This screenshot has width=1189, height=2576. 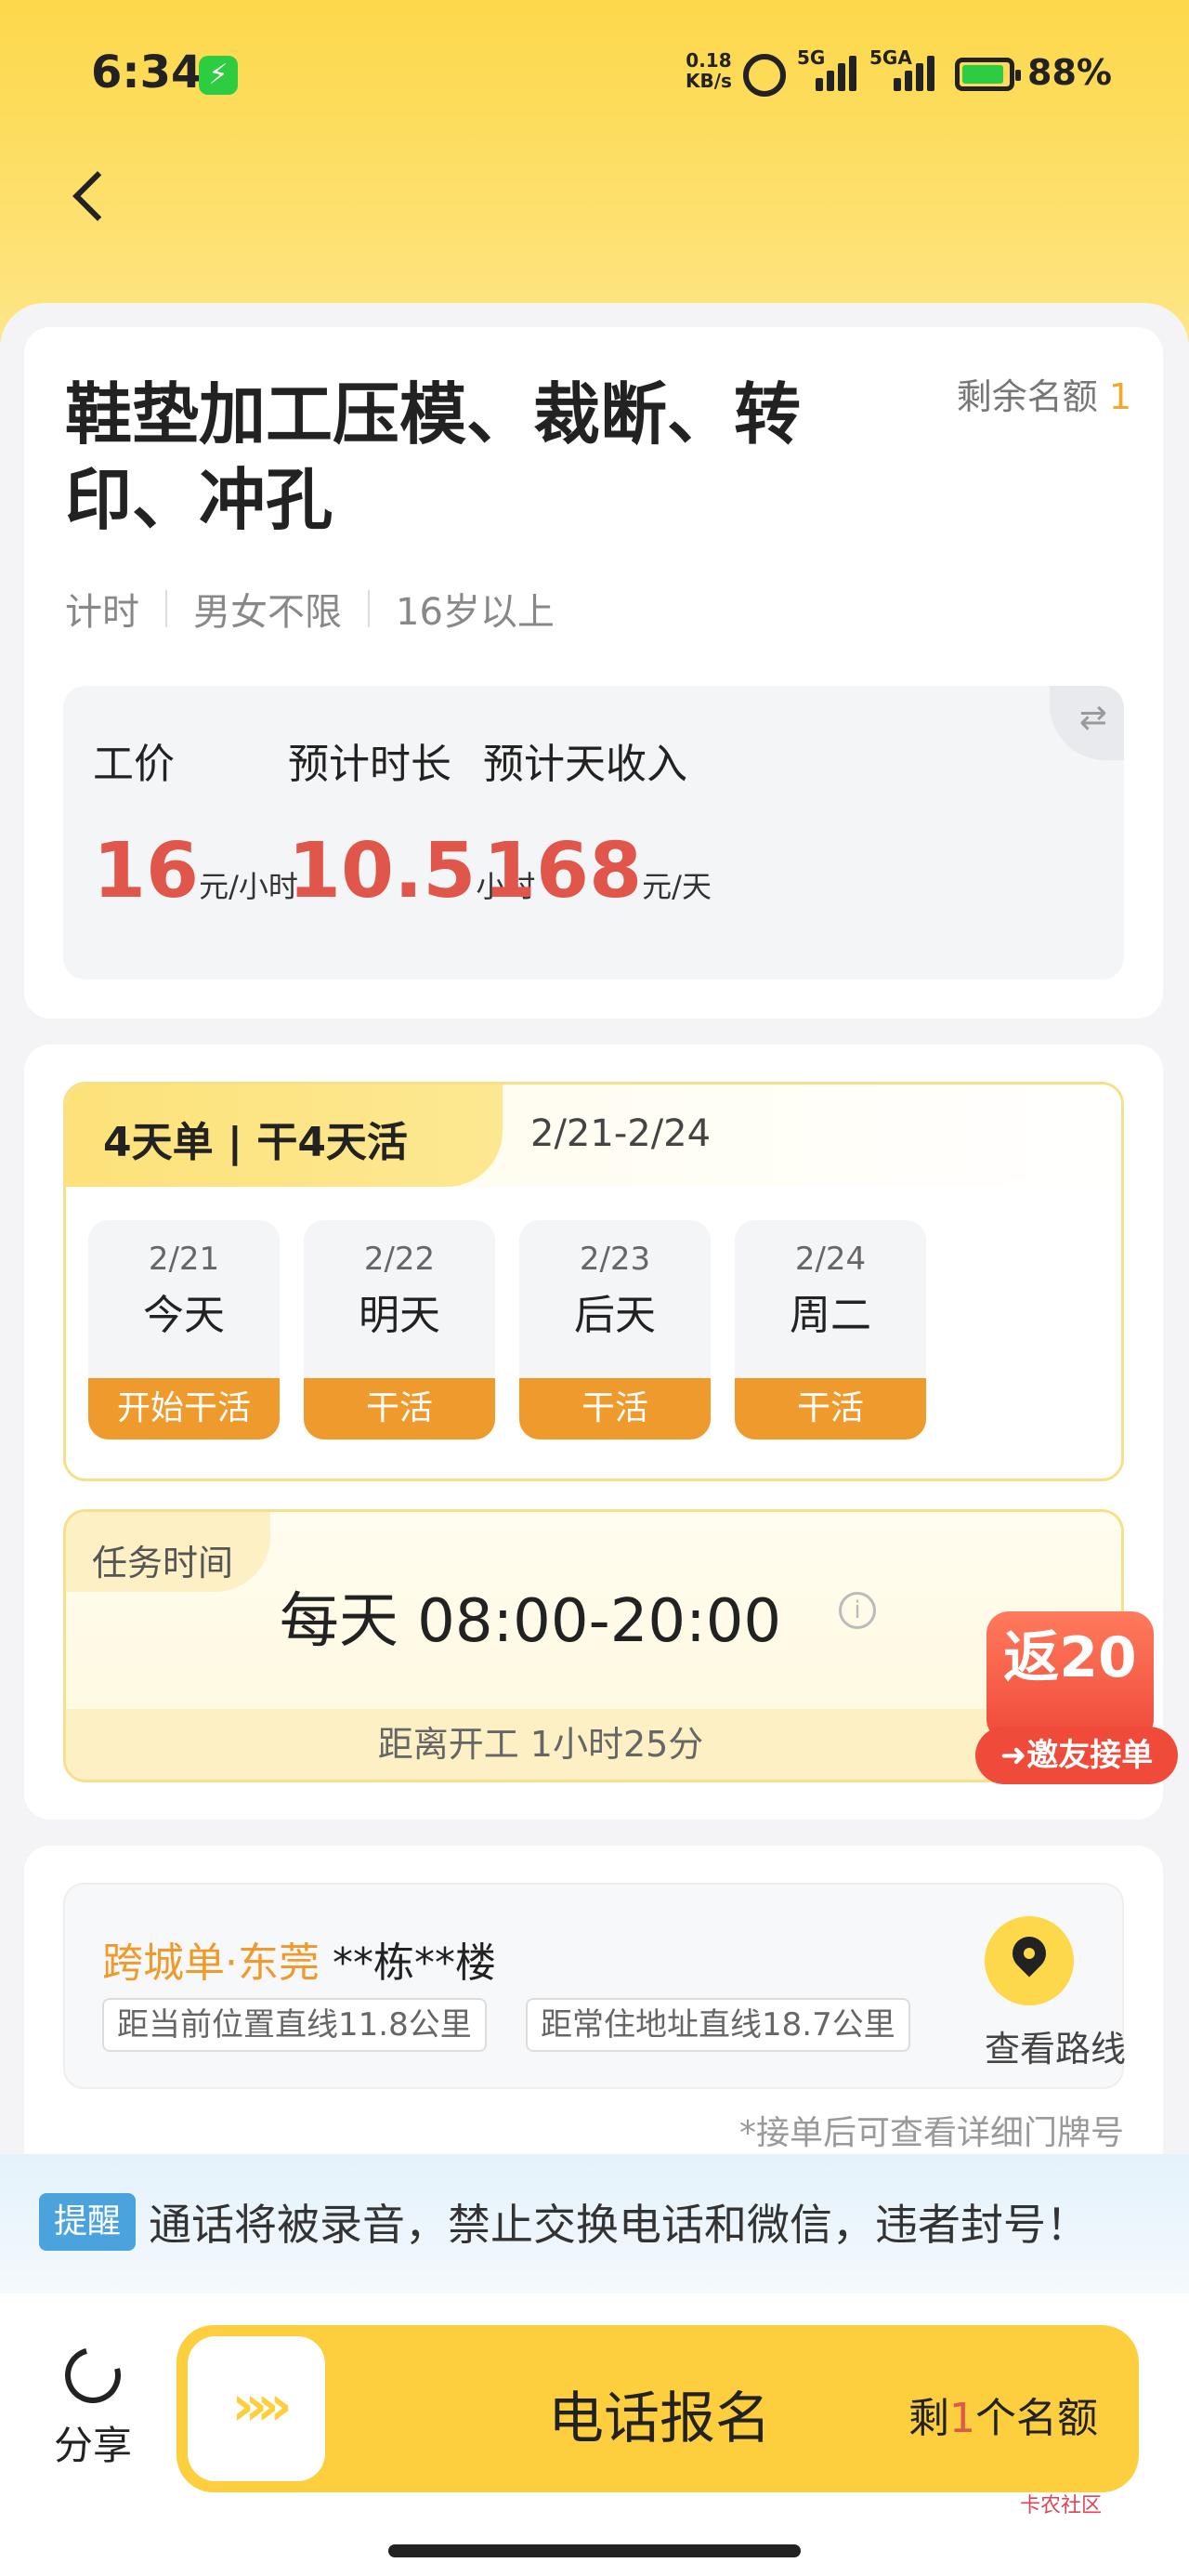 I want to click on swap-icon: ⇄, so click(x=1087, y=723).